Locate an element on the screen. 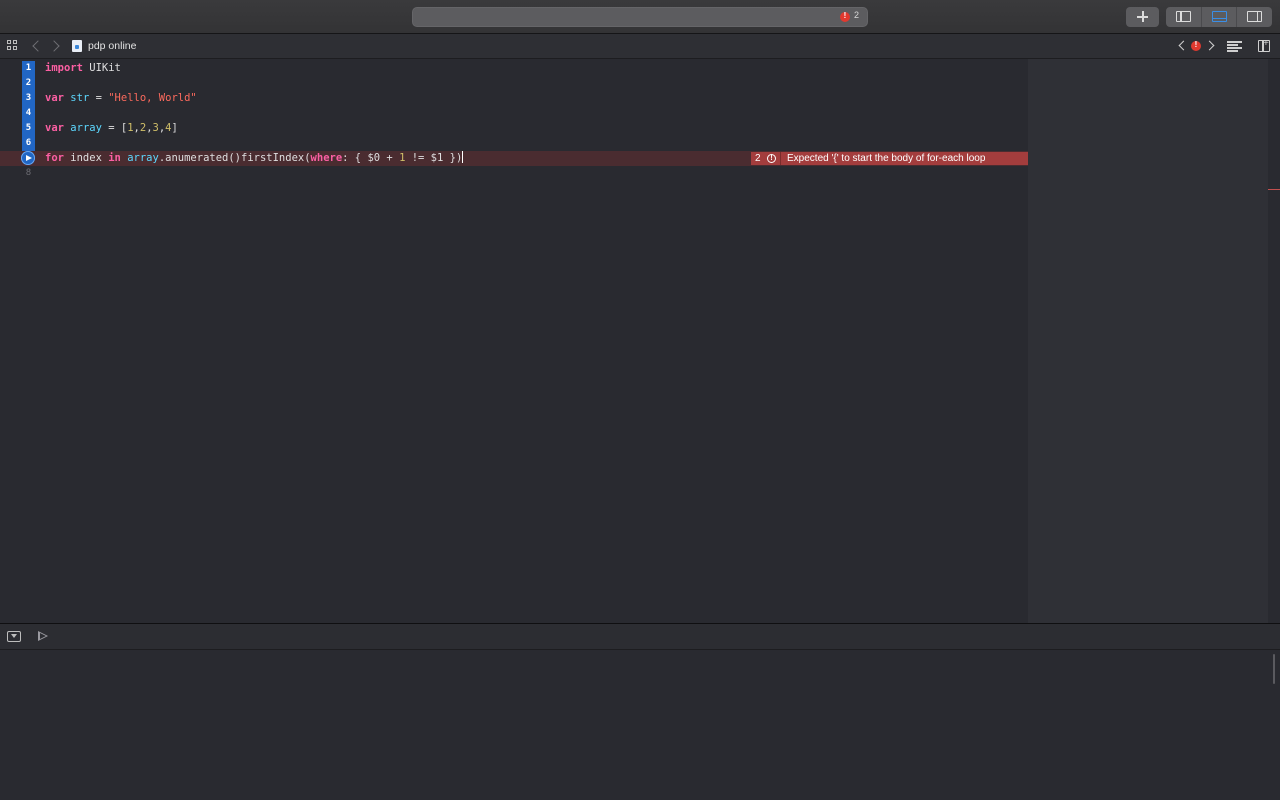 The width and height of the screenshot is (1280, 800). code-token: in is located at coordinates (114, 158).